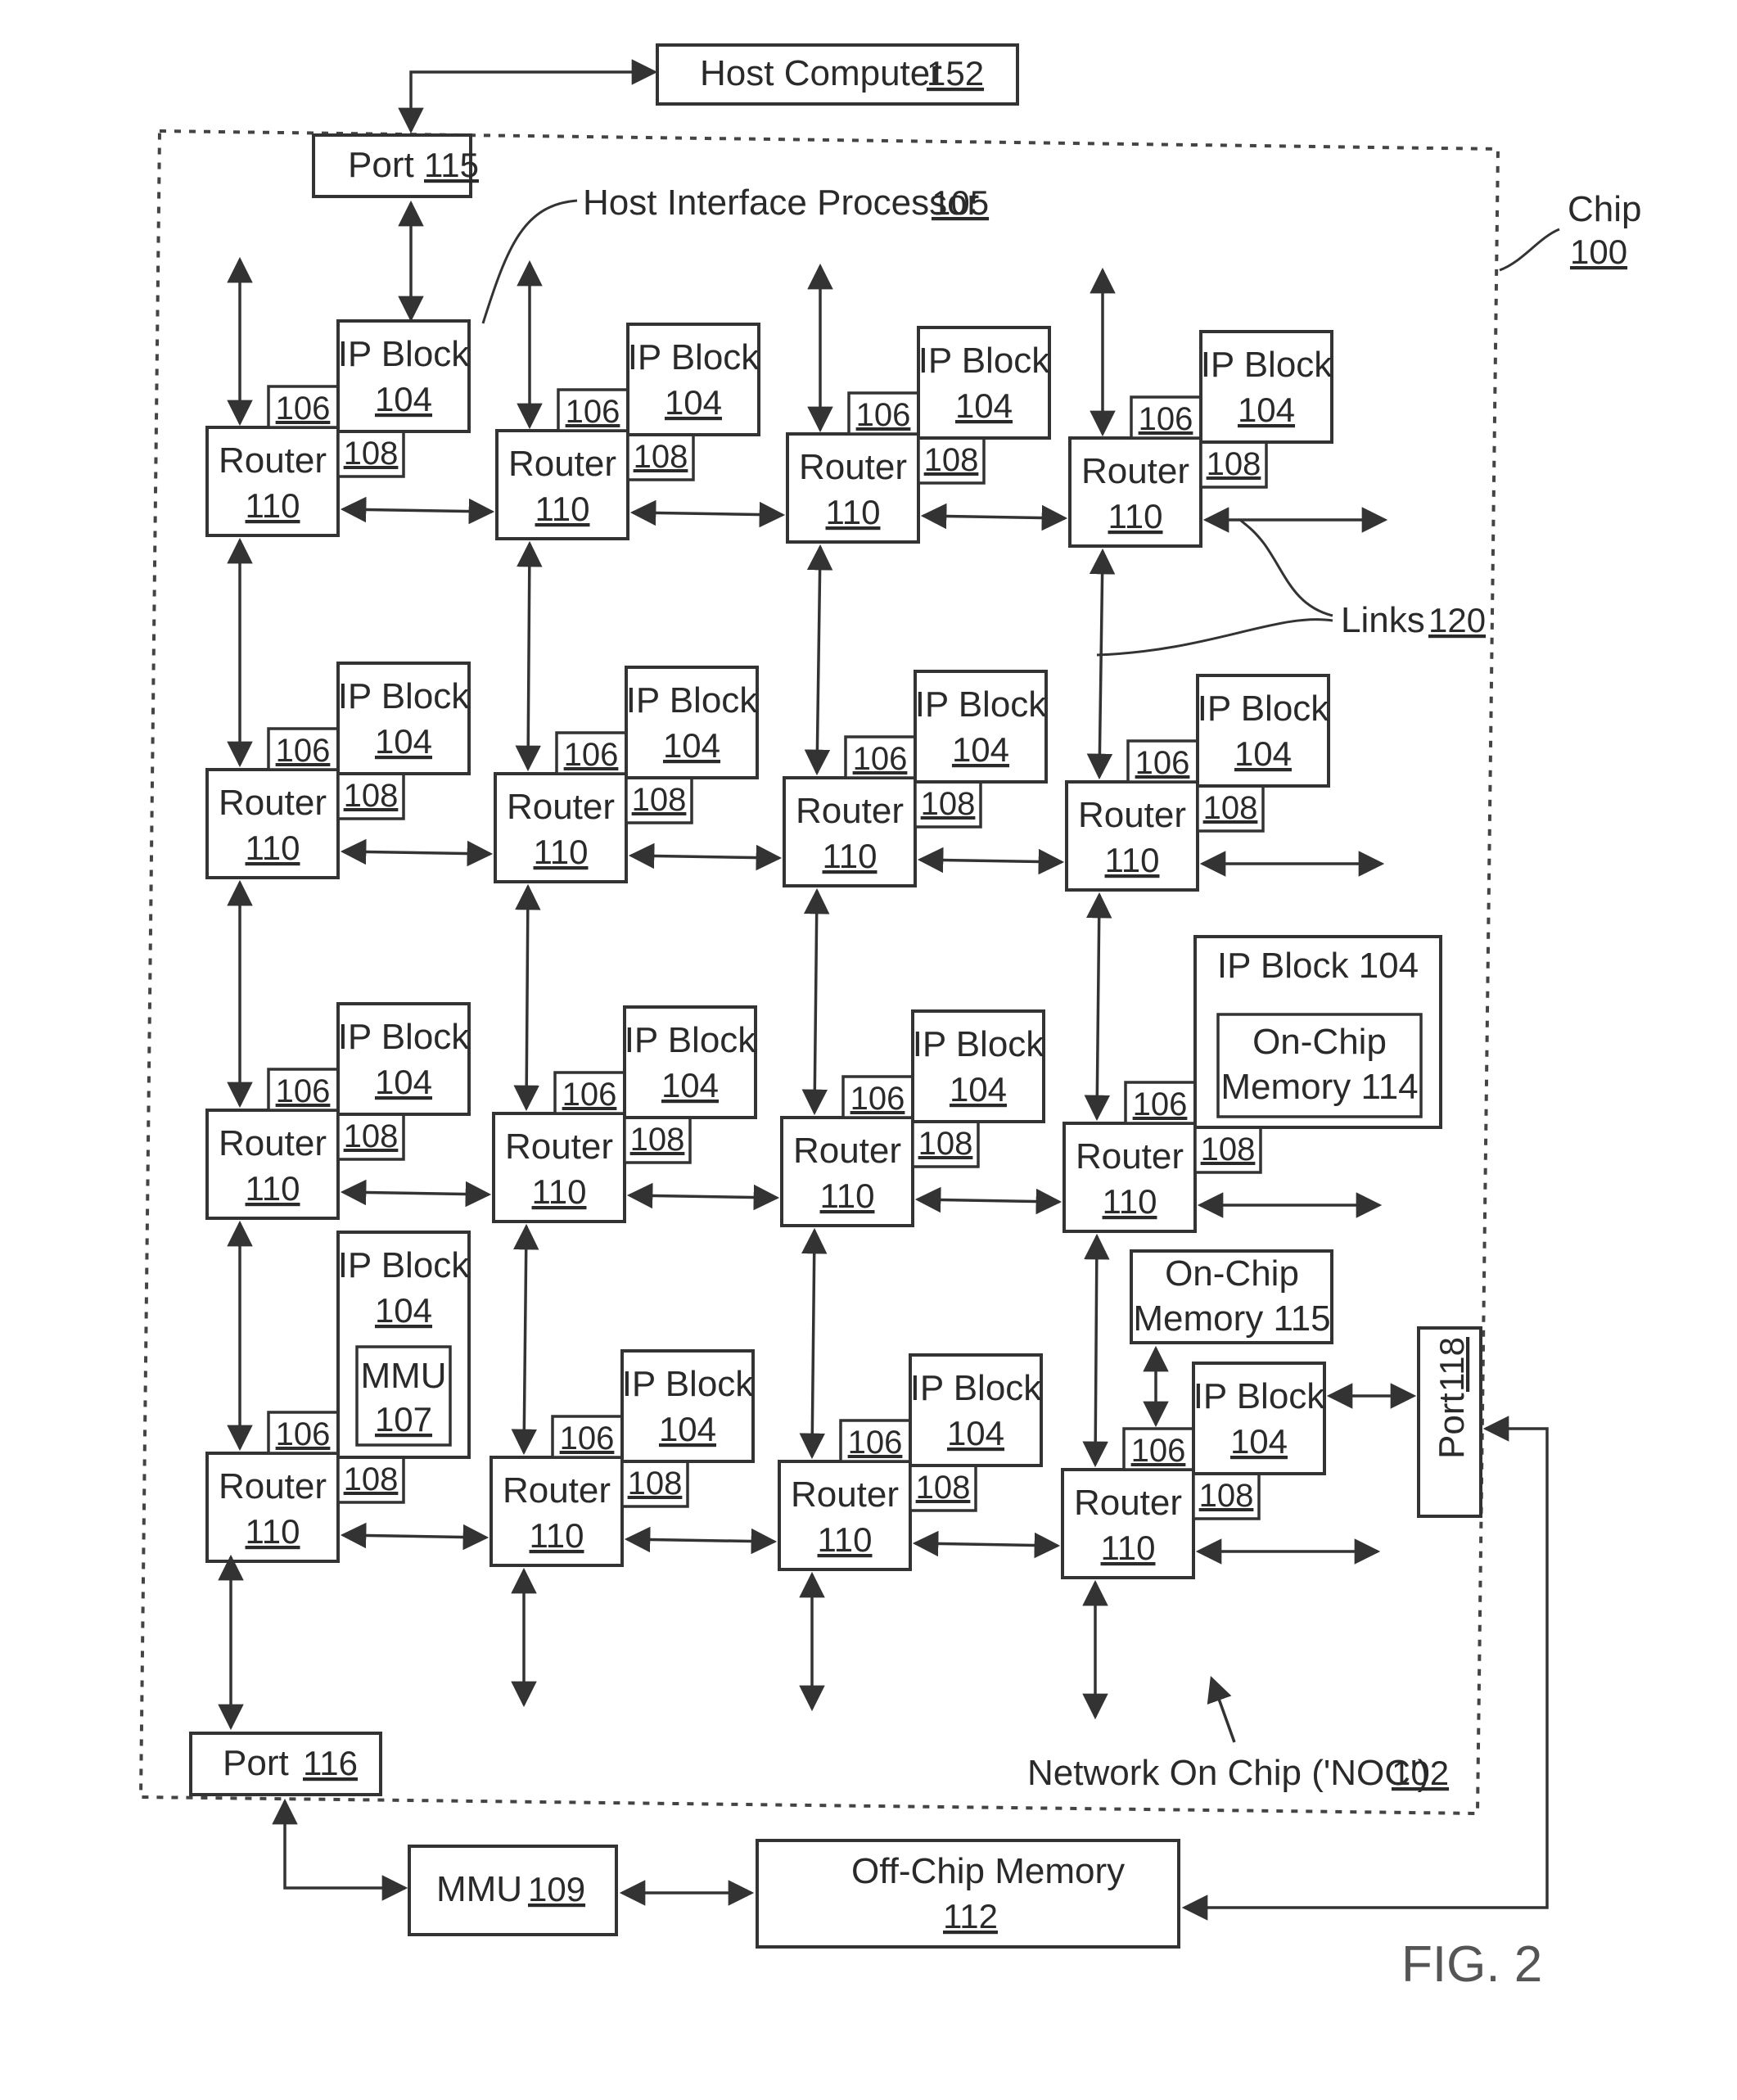 This screenshot has height=2100, width=1737. I want to click on mmu-107: MMU 107, so click(403, 1396).